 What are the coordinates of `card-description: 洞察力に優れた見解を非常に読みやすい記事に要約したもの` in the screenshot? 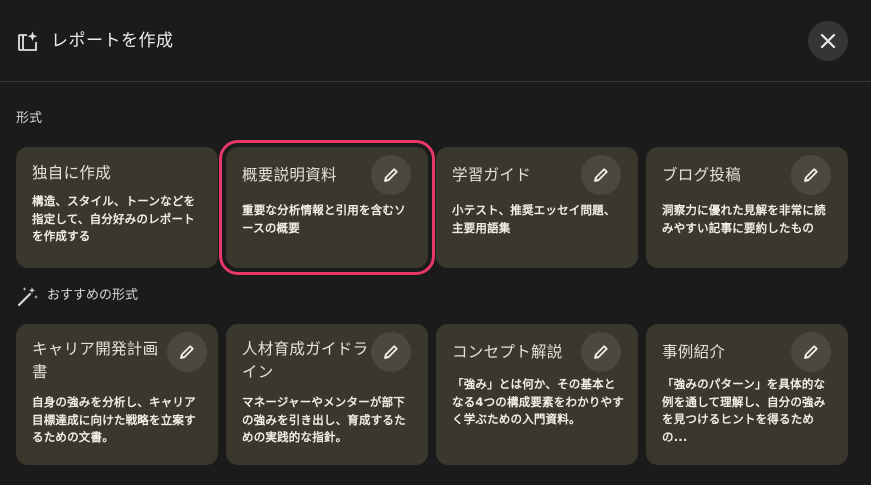 It's located at (744, 219).